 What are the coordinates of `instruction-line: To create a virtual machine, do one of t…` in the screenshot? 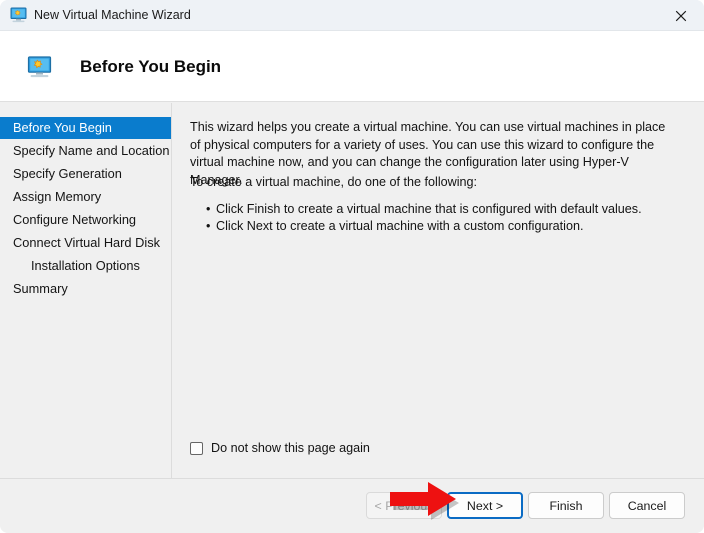 It's located at (334, 182).